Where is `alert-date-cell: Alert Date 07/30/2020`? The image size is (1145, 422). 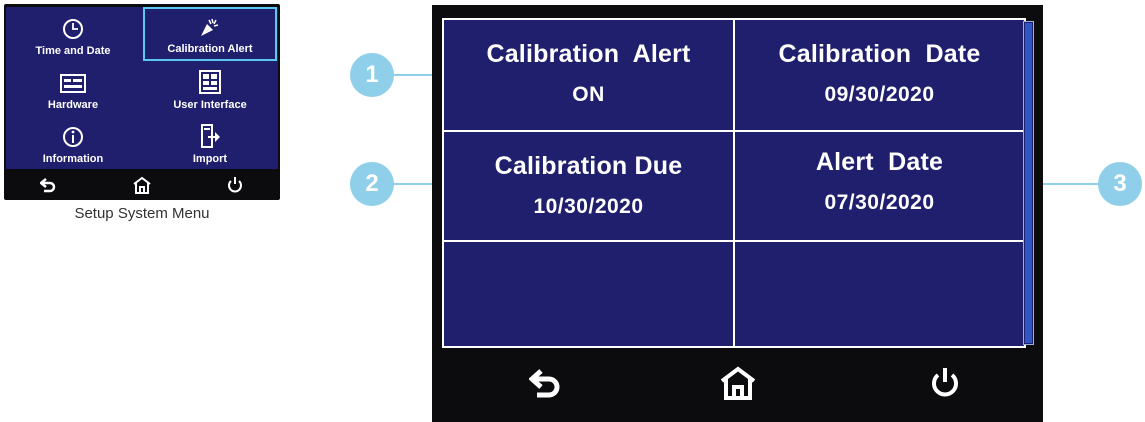
alert-date-cell: Alert Date 07/30/2020 is located at coordinates (879, 186).